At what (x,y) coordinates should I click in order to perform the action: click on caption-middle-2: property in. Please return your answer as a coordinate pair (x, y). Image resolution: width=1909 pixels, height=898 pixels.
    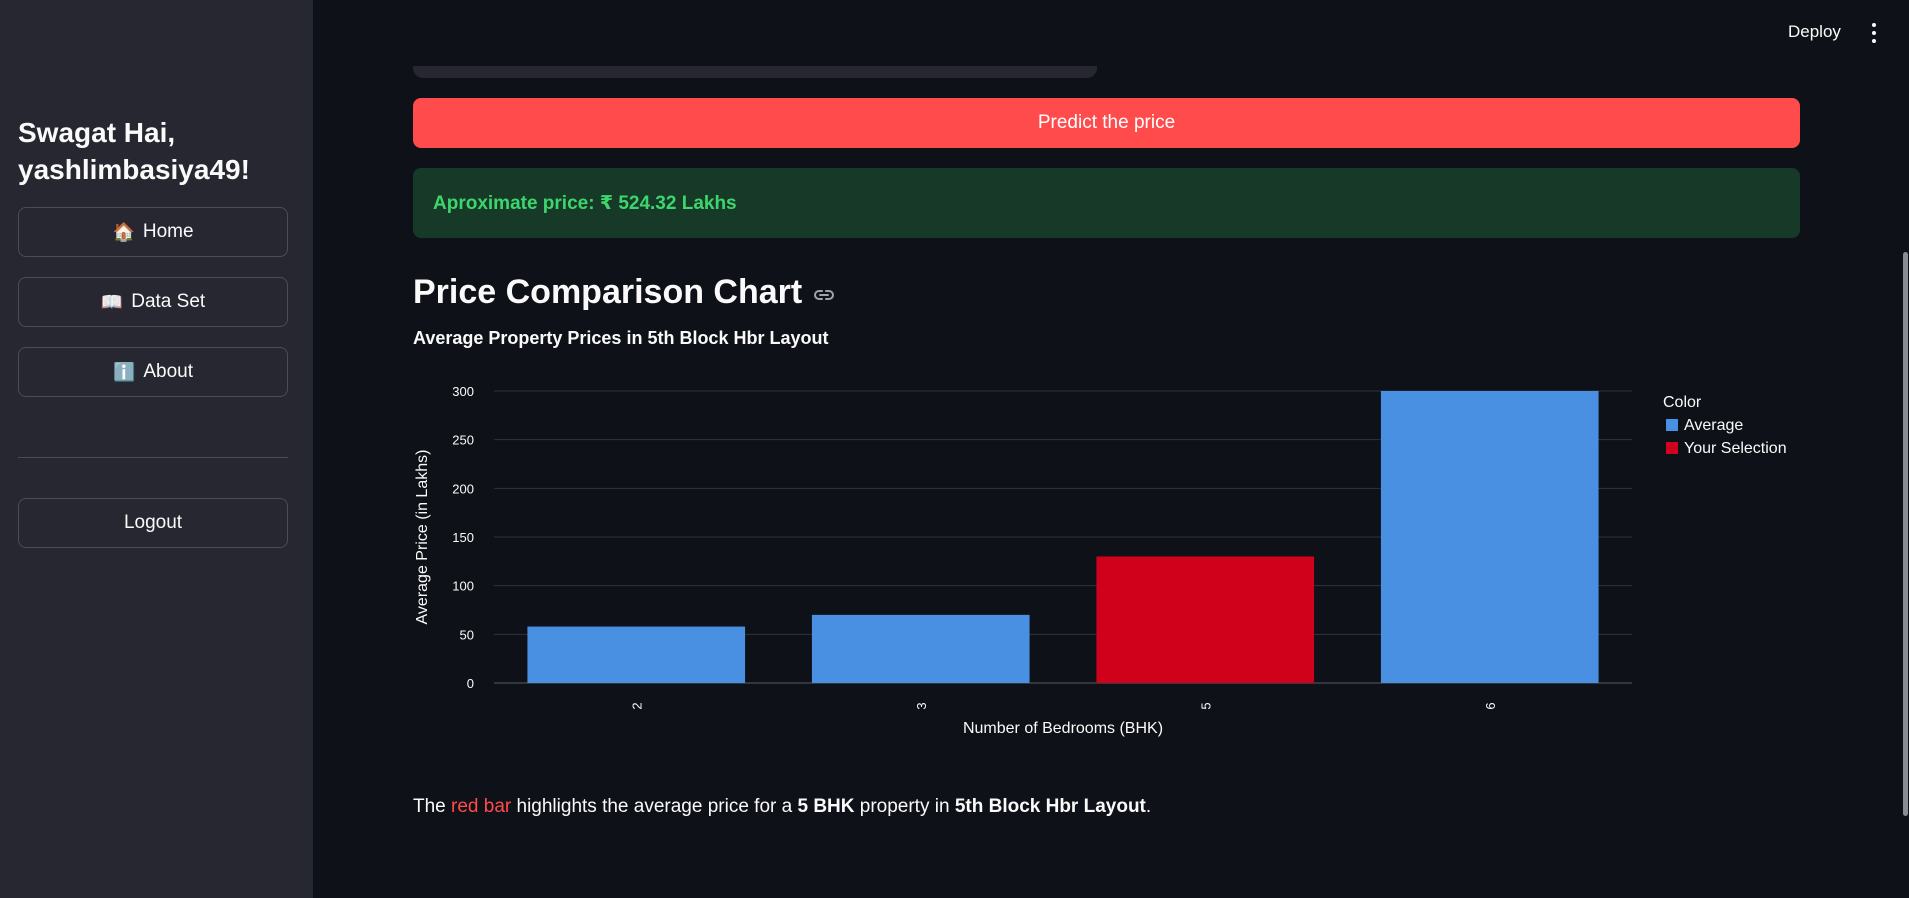
    Looking at the image, I should click on (904, 806).